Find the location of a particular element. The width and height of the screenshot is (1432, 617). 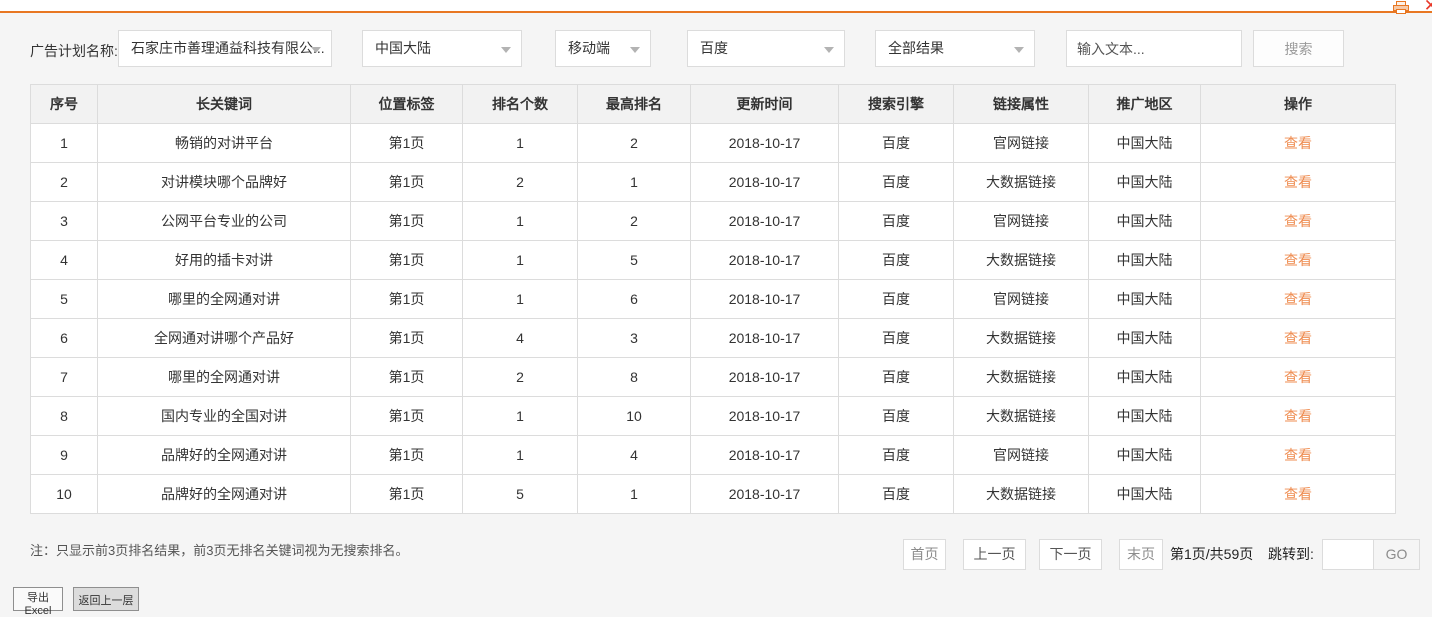

pagination-prev-button: 上一页 is located at coordinates (994, 554).